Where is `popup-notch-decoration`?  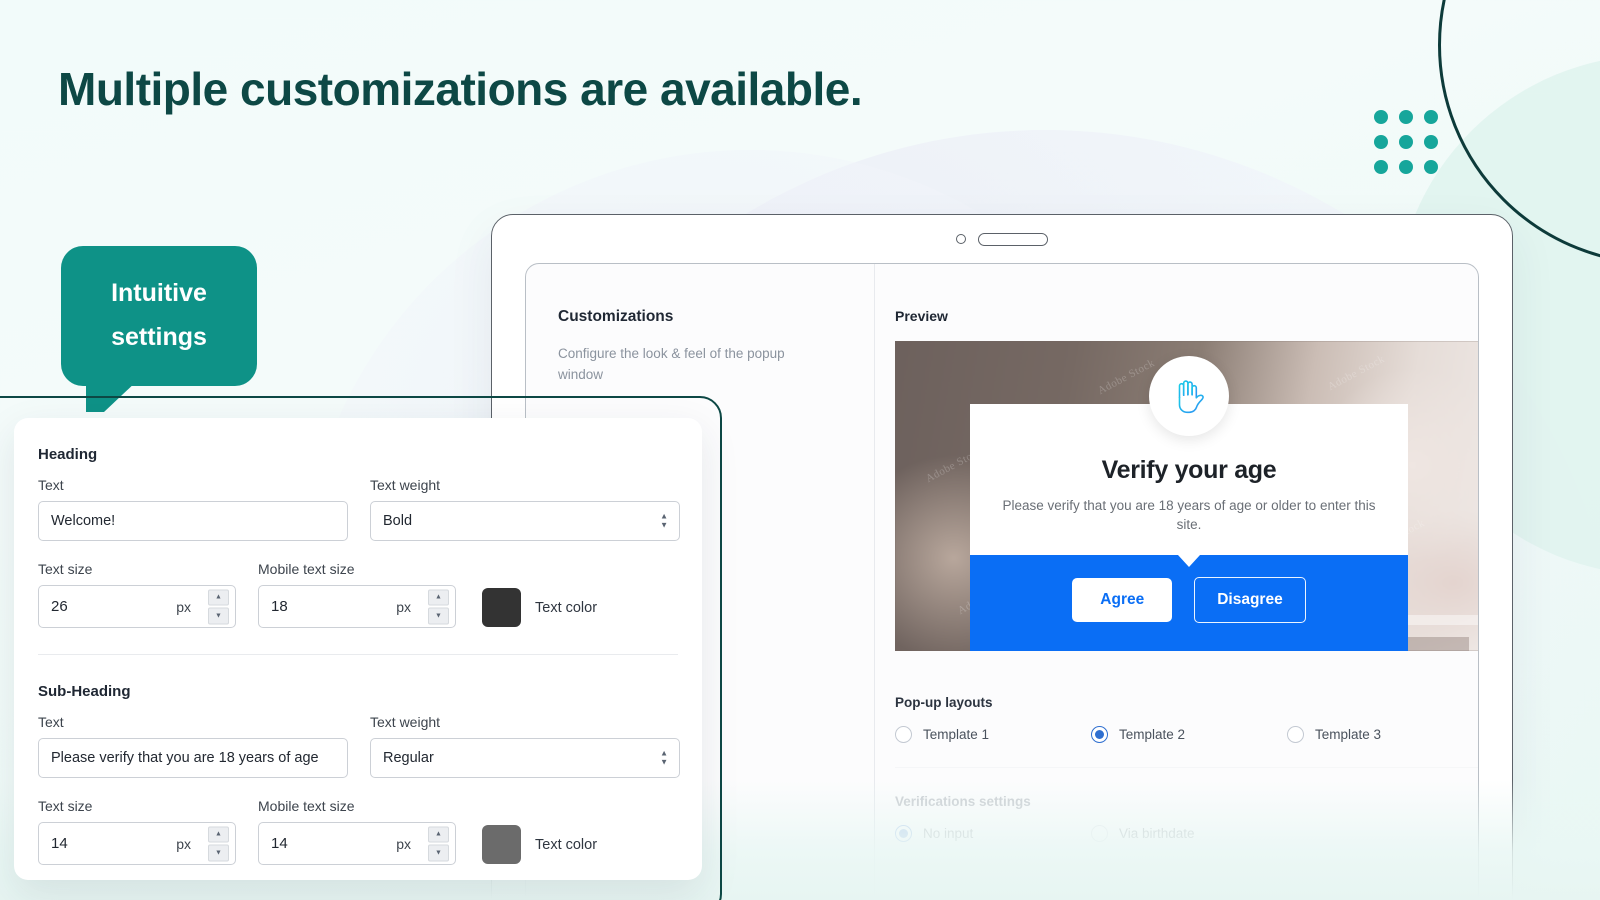 popup-notch-decoration is located at coordinates (1189, 560).